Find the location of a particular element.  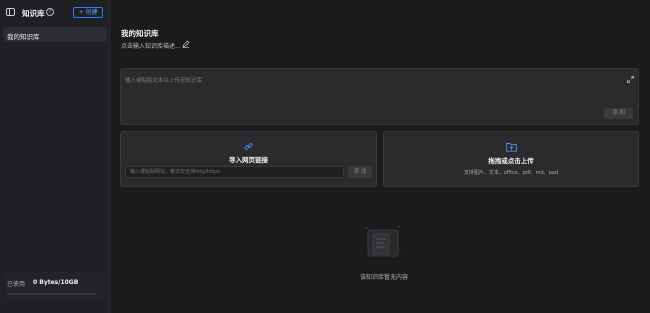

empty-box-icon is located at coordinates (383, 241).